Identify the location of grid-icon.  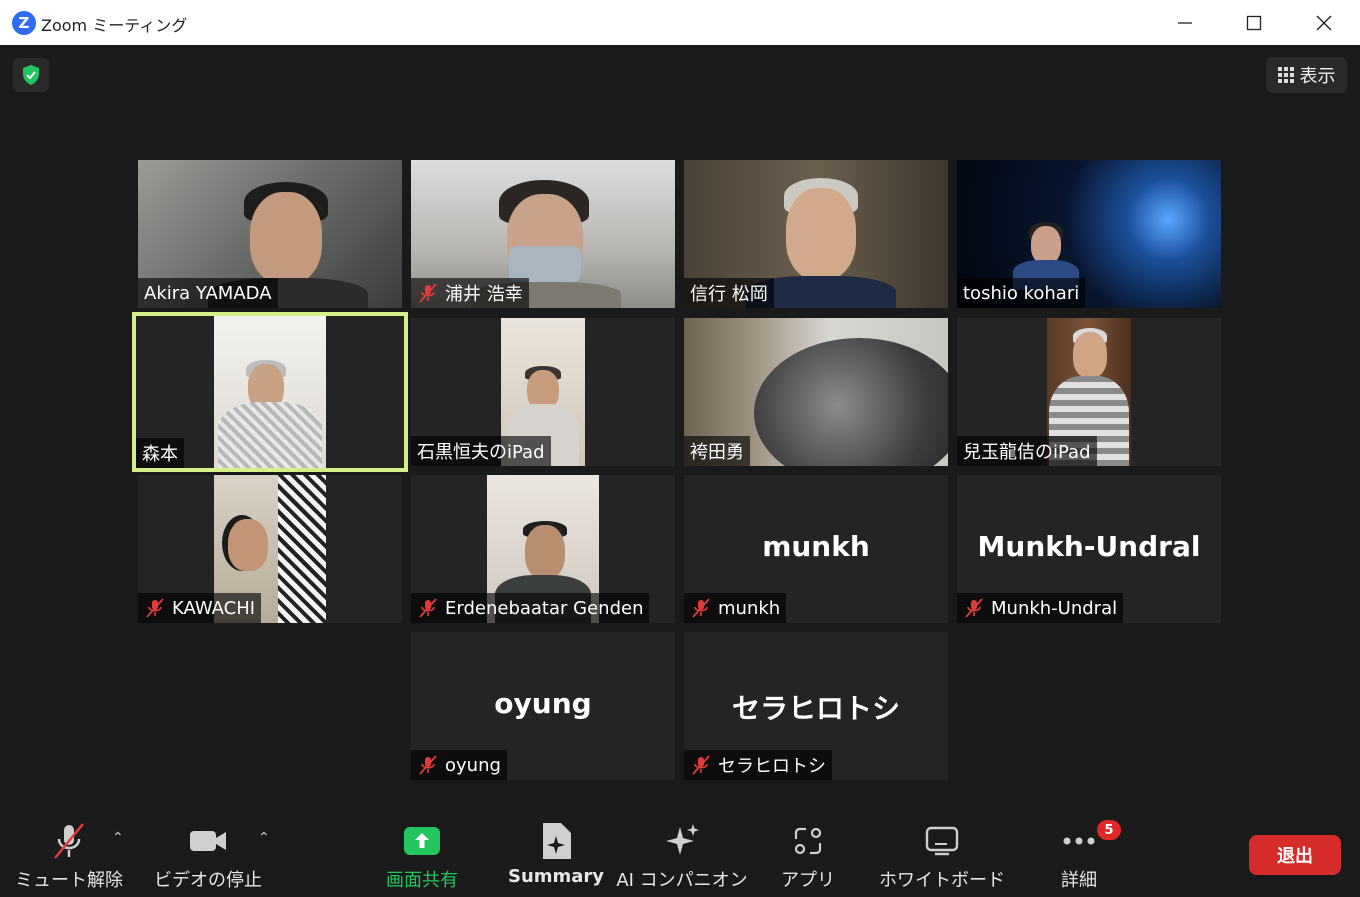
(1285, 75).